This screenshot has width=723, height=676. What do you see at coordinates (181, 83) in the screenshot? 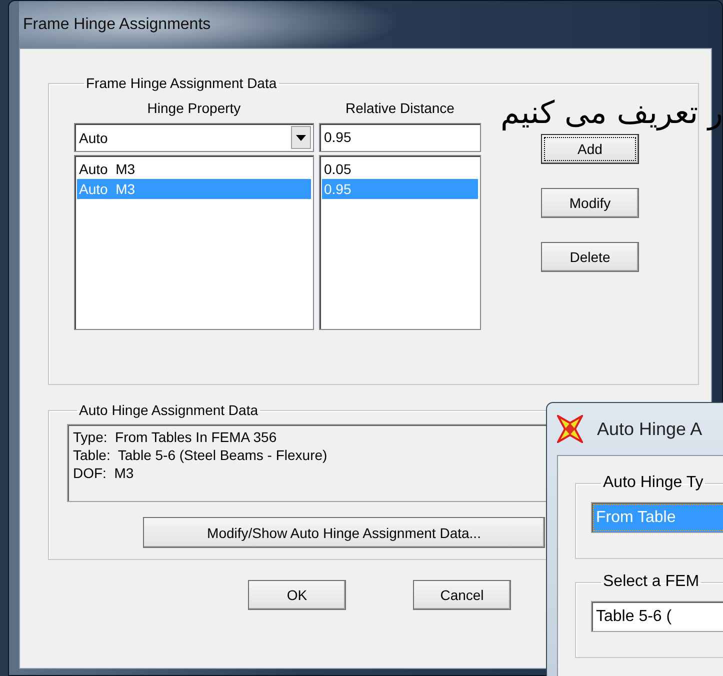
I see `group-title: Frame Hinge Assignment Data` at bounding box center [181, 83].